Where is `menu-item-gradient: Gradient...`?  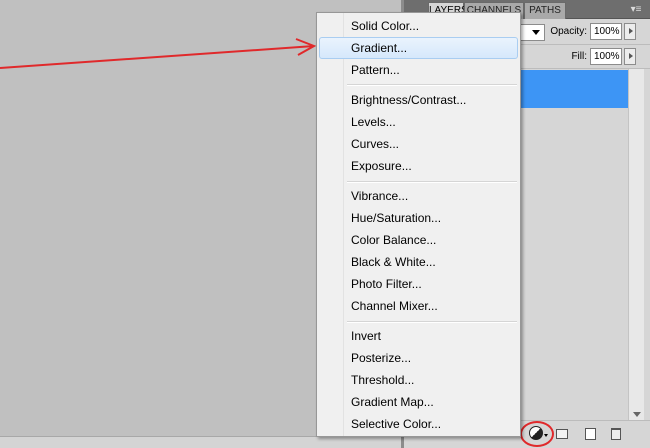
menu-item-gradient: Gradient... is located at coordinates (418, 48).